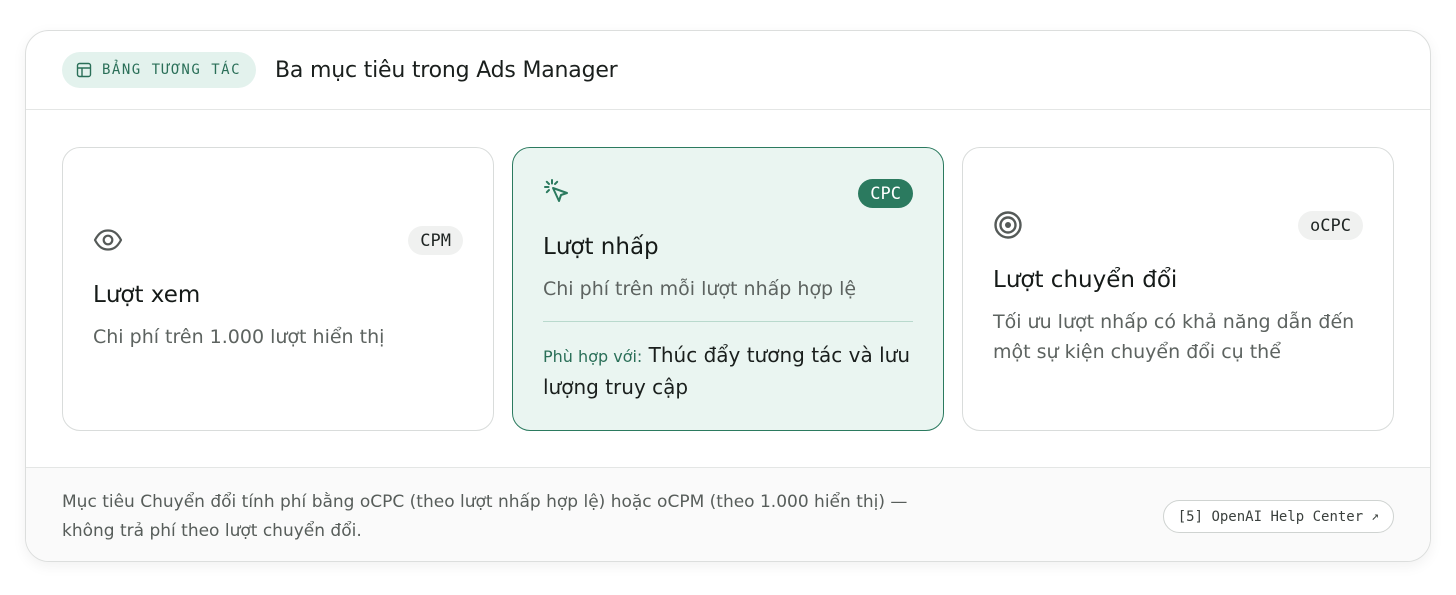  I want to click on card-description: Chi phí trên mỗi lượt nhấp hợp lệ, so click(700, 289).